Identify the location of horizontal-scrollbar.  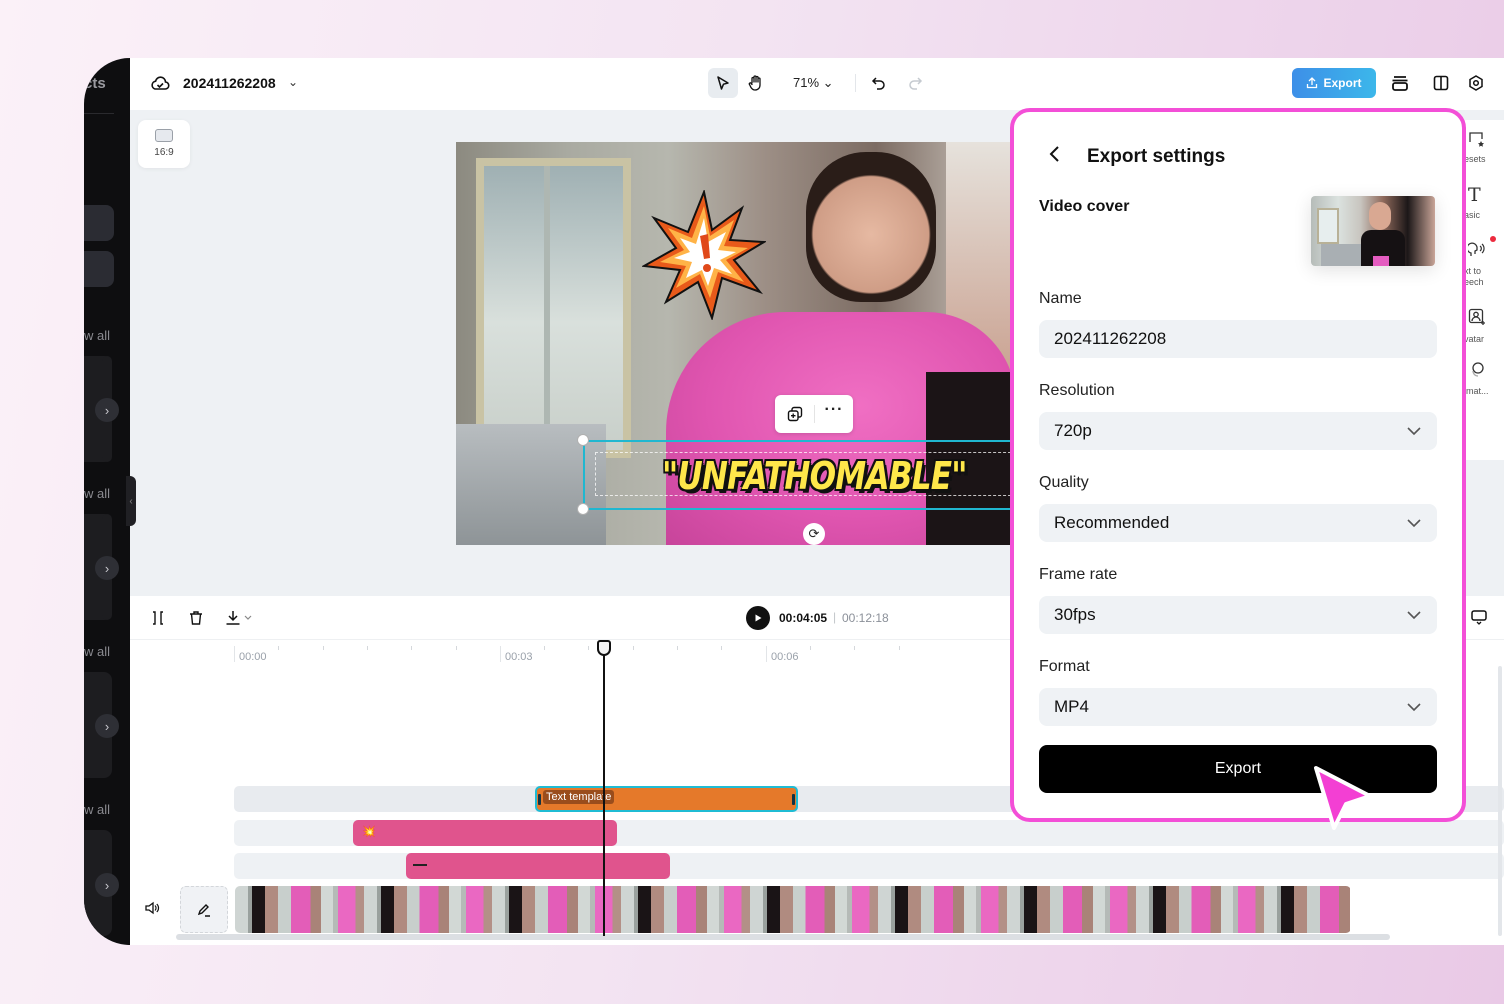
(783, 937).